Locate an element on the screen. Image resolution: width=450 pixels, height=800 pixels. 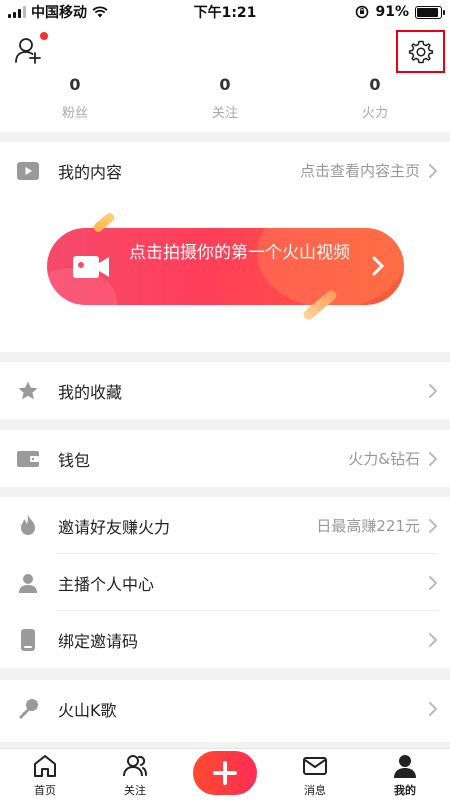
stat-label: 关注 is located at coordinates (224, 113).